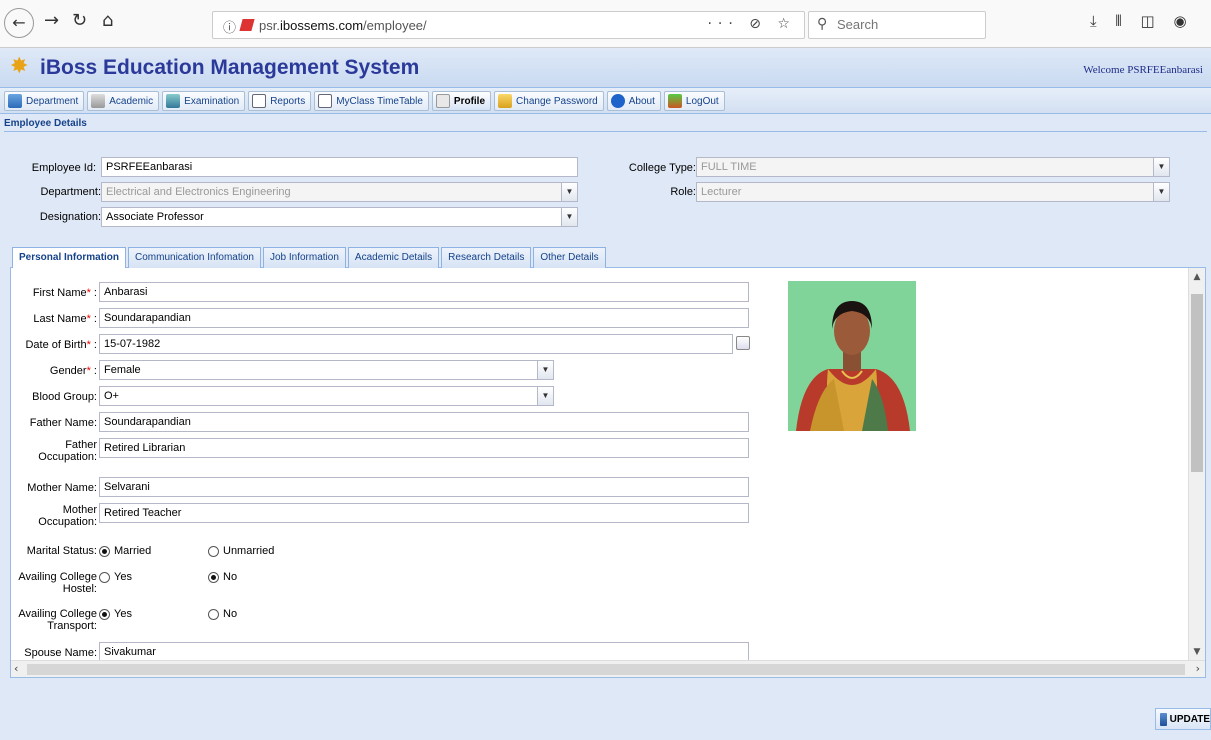 Image resolution: width=1211 pixels, height=740 pixels. Describe the element at coordinates (1198, 668) in the screenshot. I see `scroll-right-icon: ›` at that location.